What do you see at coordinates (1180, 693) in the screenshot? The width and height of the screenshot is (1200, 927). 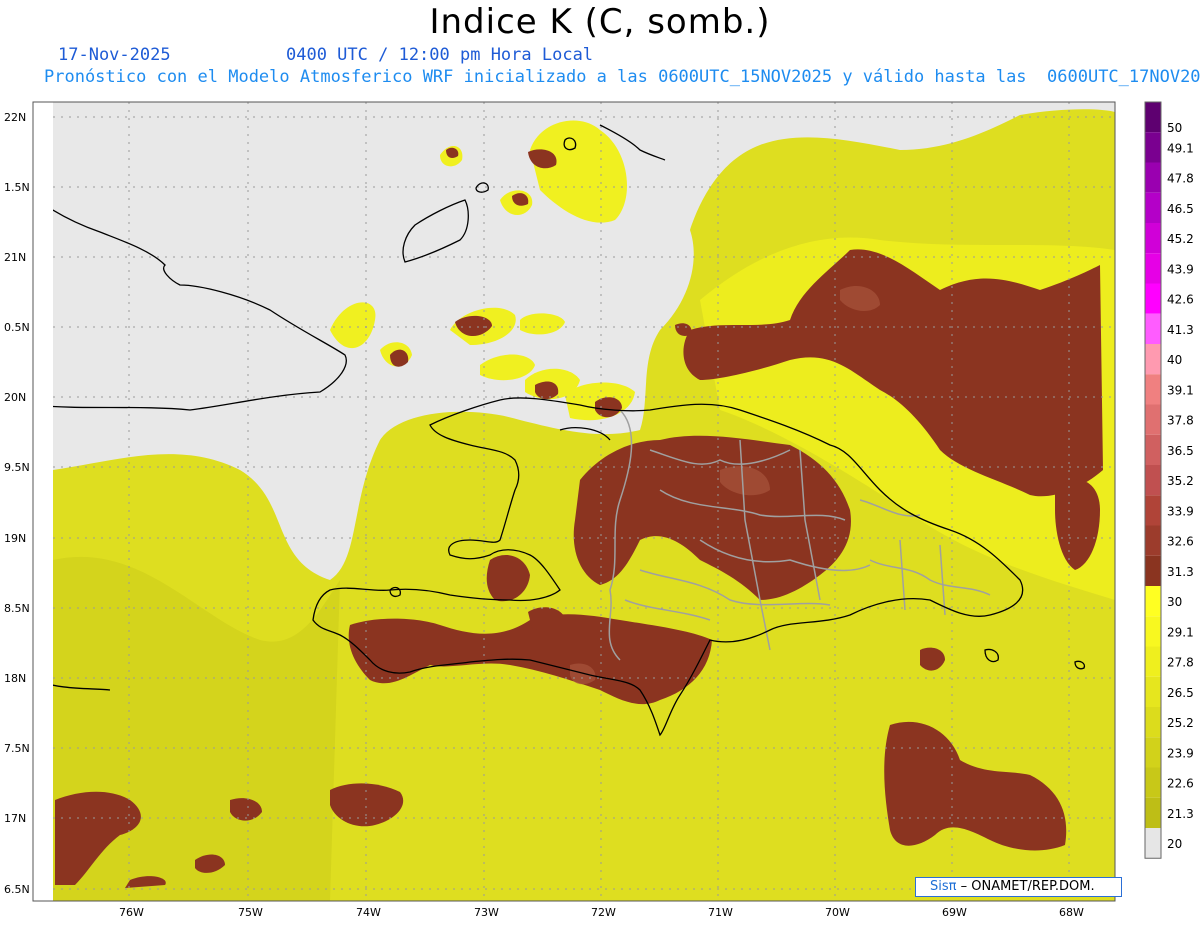 I see `colorbar-label: 26.5` at bounding box center [1180, 693].